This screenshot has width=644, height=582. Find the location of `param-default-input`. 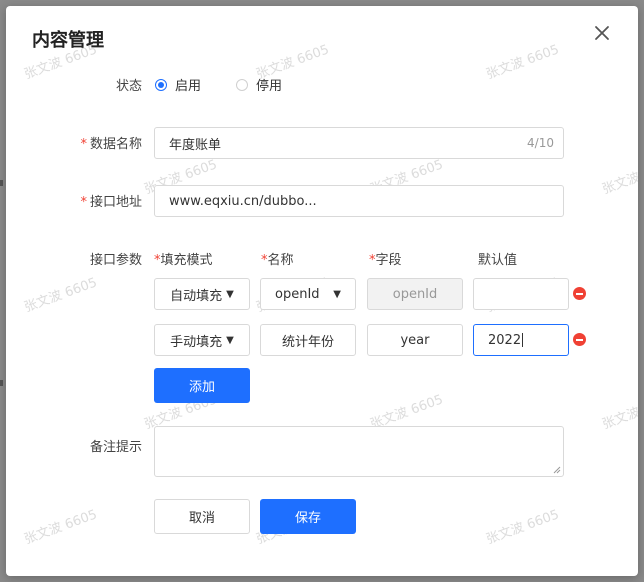

param-default-input is located at coordinates (521, 294).